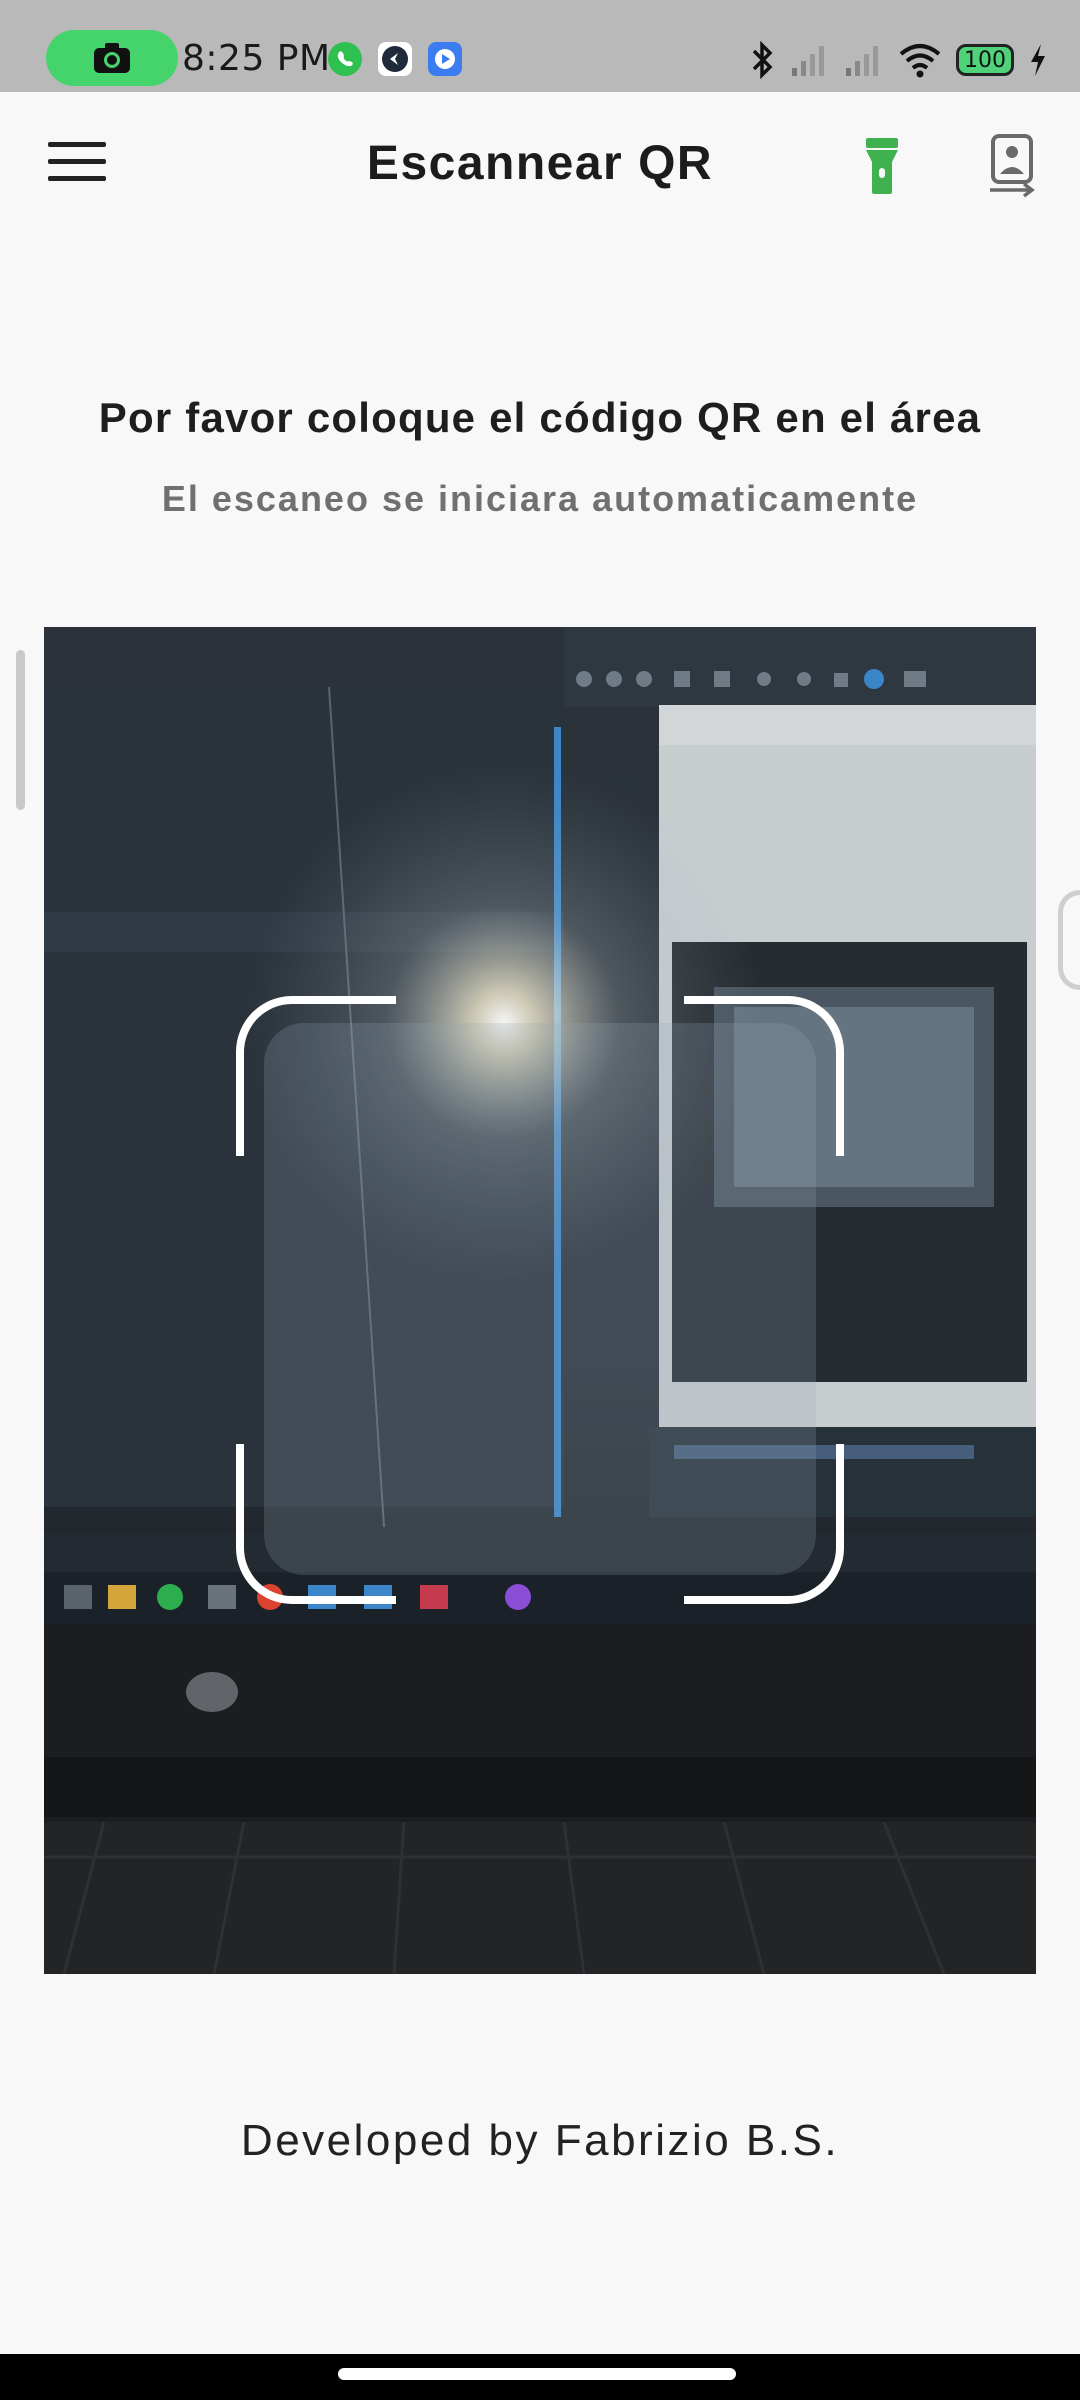 This screenshot has height=2400, width=1080. I want to click on switch-camera-icon, so click(1012, 166).